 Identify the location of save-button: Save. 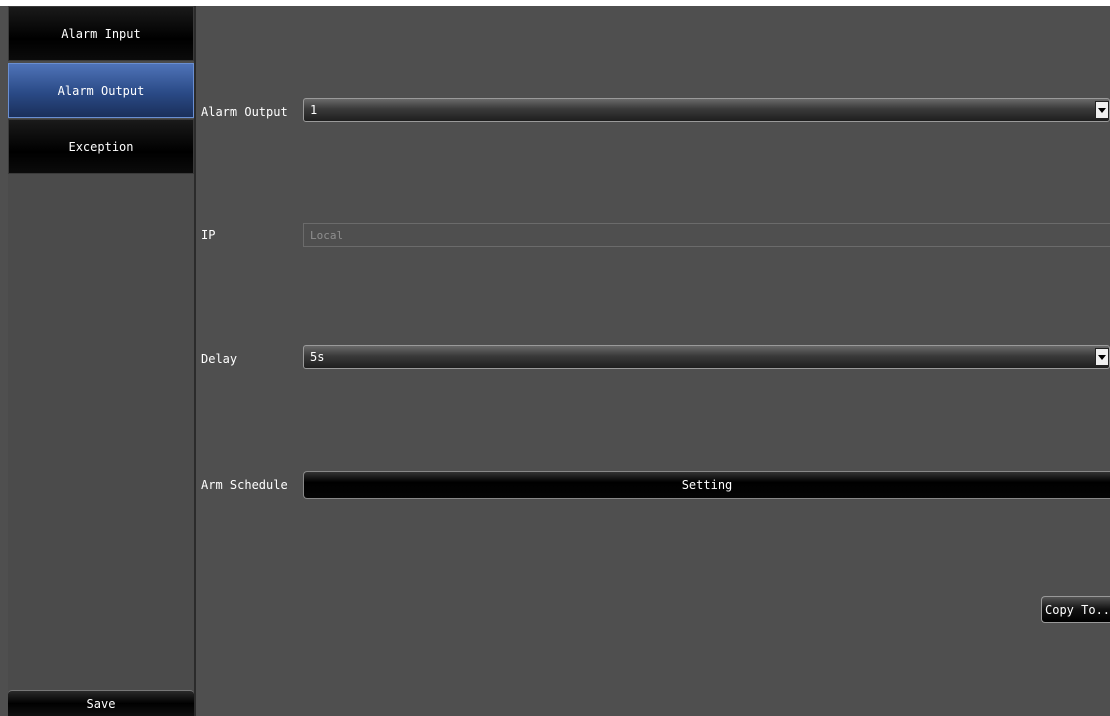
(101, 703).